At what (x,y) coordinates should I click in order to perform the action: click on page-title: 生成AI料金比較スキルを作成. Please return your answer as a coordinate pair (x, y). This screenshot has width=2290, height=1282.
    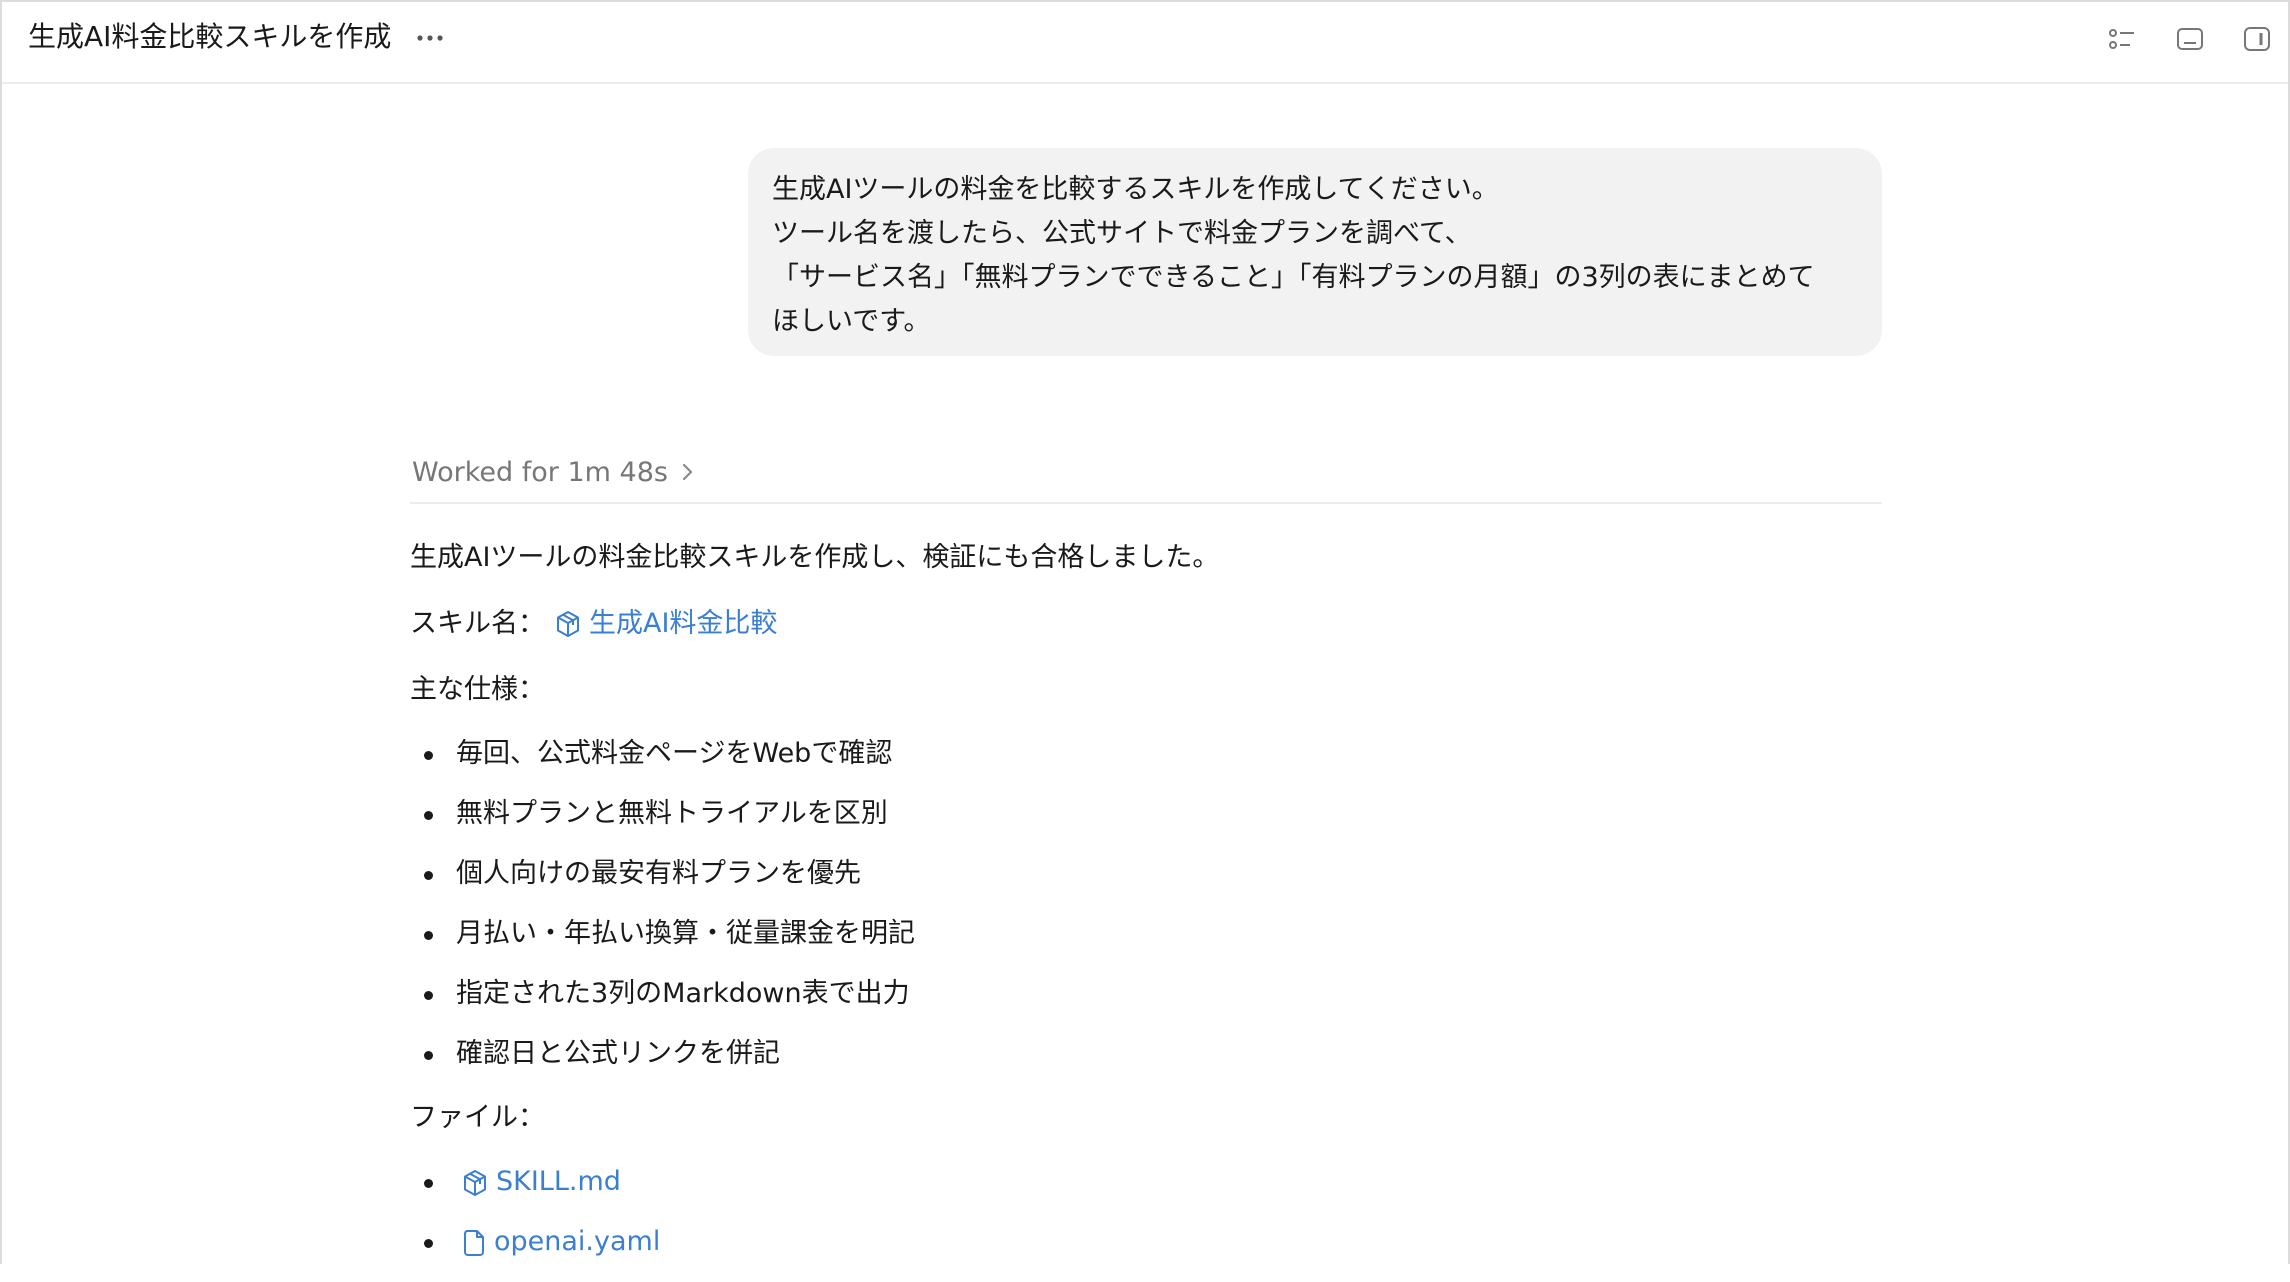
    Looking at the image, I should click on (210, 36).